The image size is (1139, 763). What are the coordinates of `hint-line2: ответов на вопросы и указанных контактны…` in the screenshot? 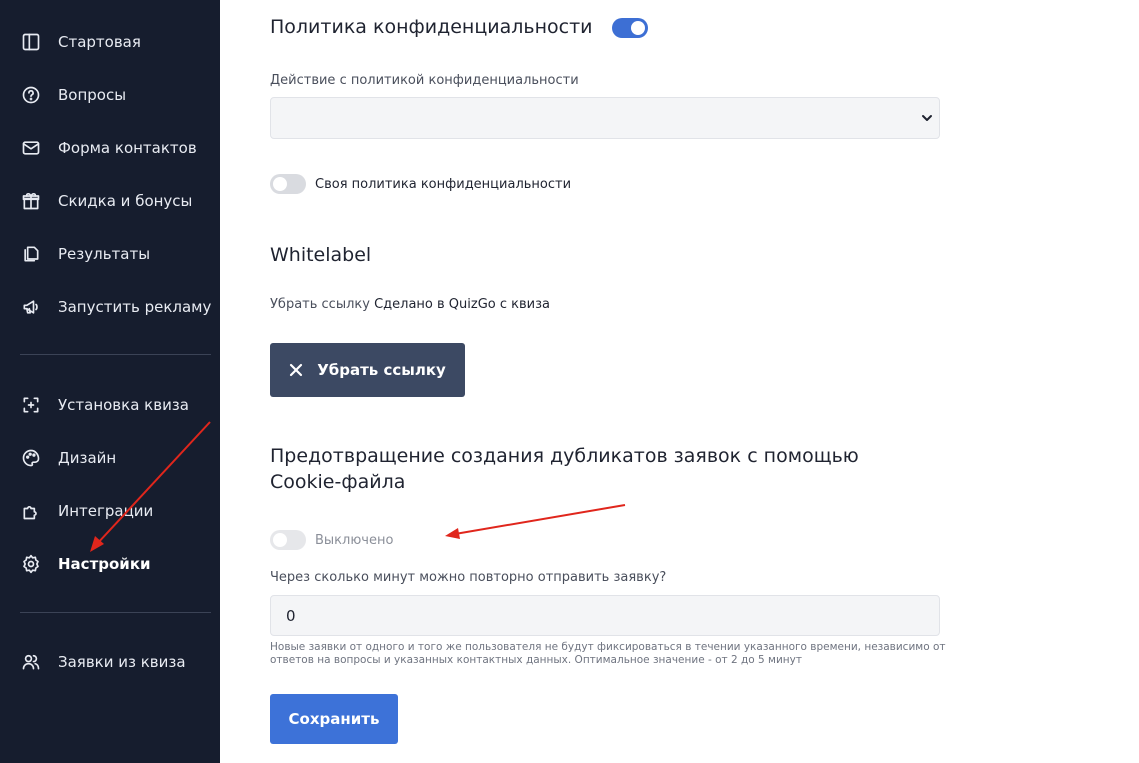 It's located at (536, 660).